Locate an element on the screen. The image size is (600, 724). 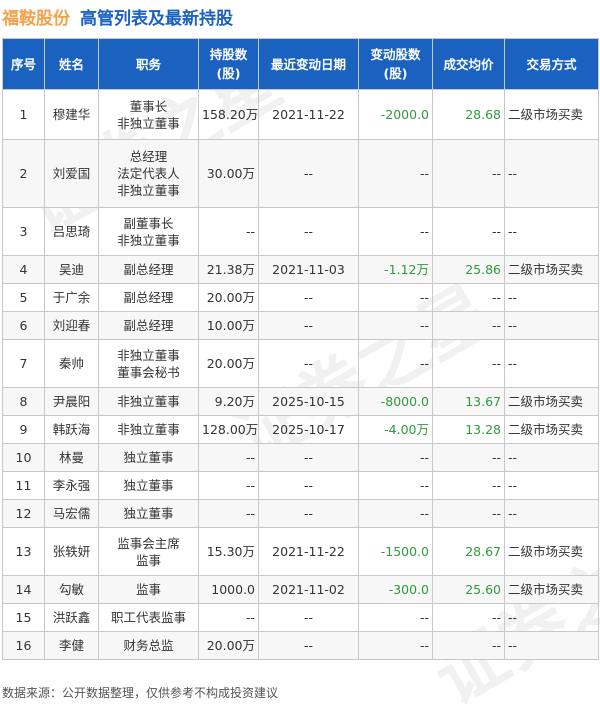
avg-price-cell: 28.67 is located at coordinates (468, 551).